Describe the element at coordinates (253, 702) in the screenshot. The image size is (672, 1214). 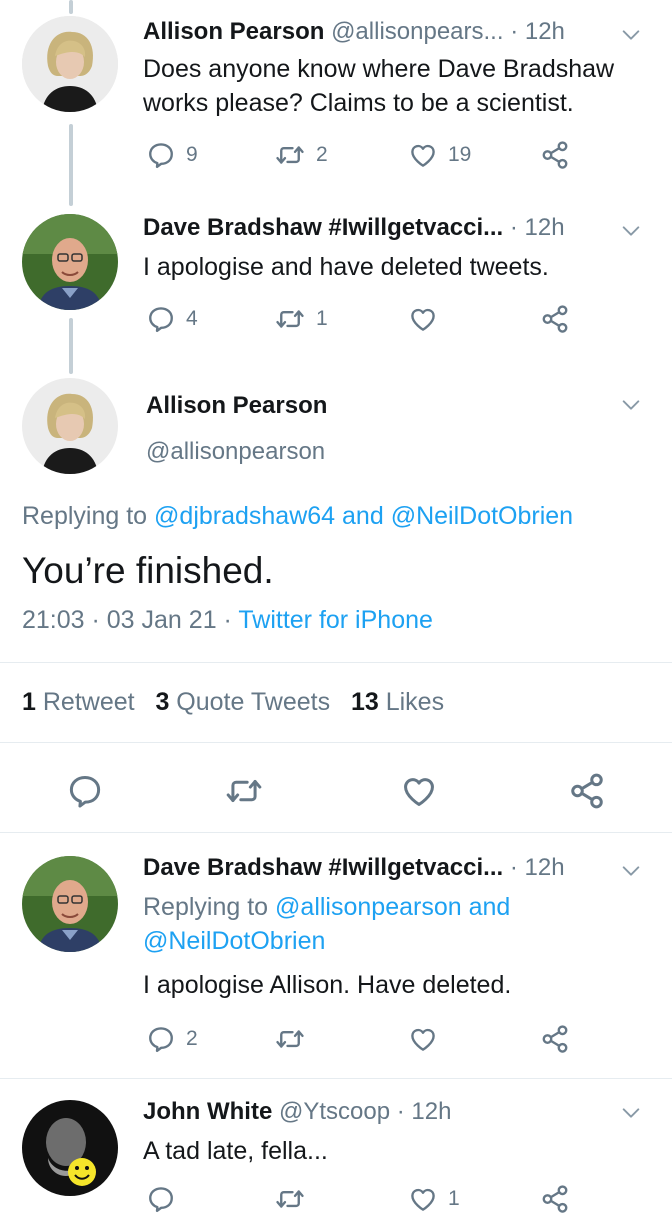
I see `quote-tweets-label: Quote Tweets` at that location.